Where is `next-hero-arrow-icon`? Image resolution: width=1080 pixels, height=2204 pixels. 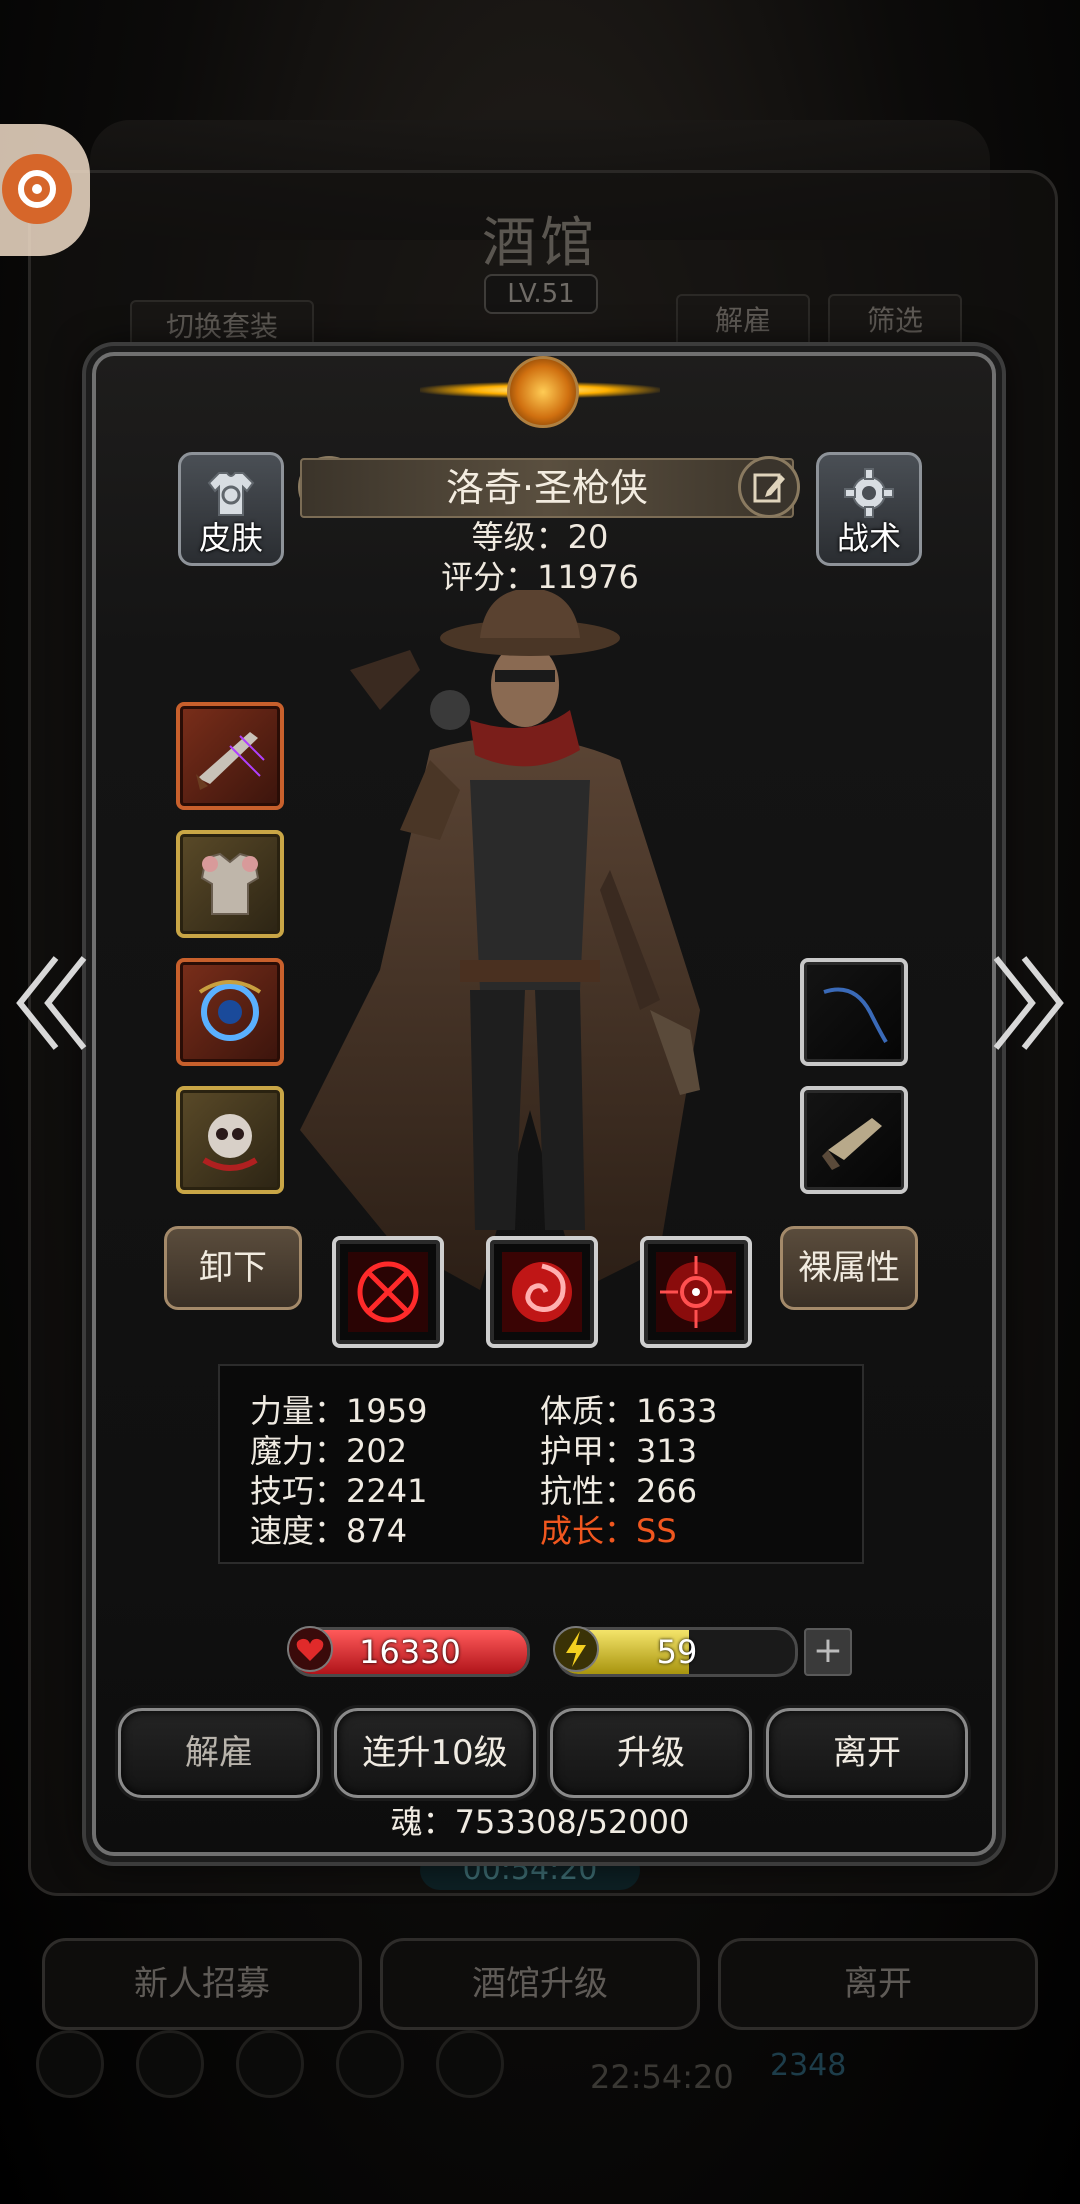 next-hero-arrow-icon is located at coordinates (1028, 1003).